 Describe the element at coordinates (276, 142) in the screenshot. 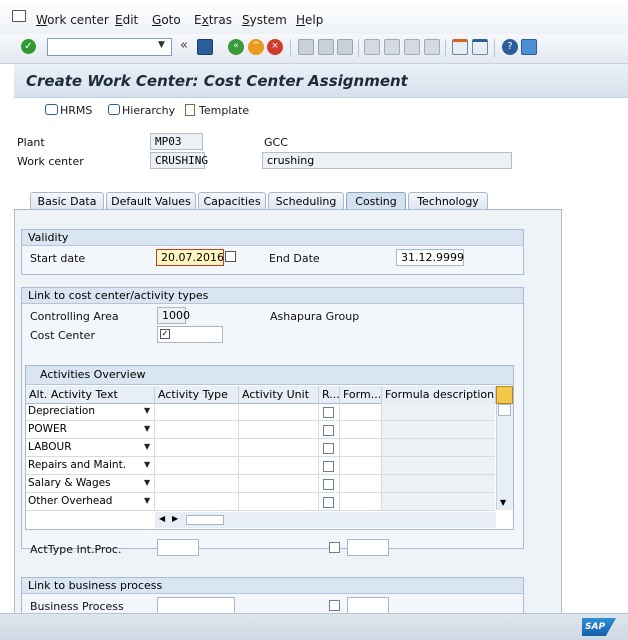

I see `plant-description: GCC` at that location.